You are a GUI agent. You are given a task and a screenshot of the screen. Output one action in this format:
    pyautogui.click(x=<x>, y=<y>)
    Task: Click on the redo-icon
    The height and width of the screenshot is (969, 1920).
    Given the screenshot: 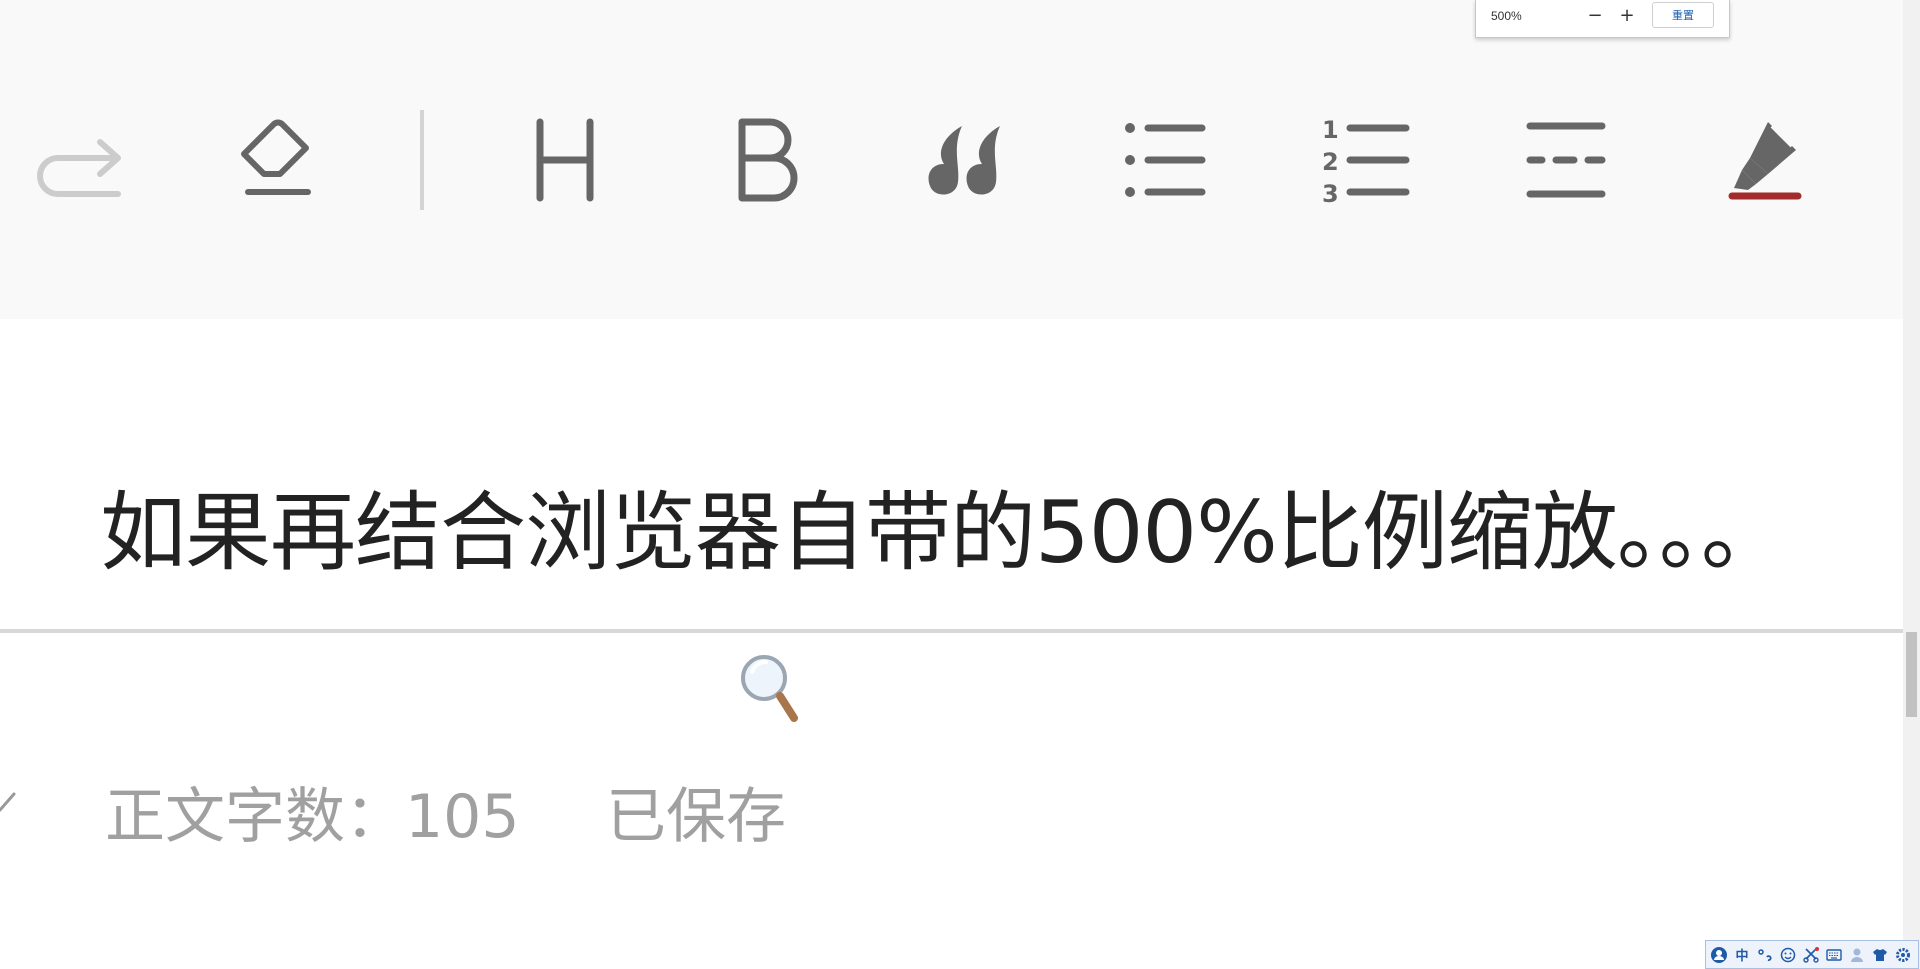 What is the action you would take?
    pyautogui.click(x=81, y=161)
    